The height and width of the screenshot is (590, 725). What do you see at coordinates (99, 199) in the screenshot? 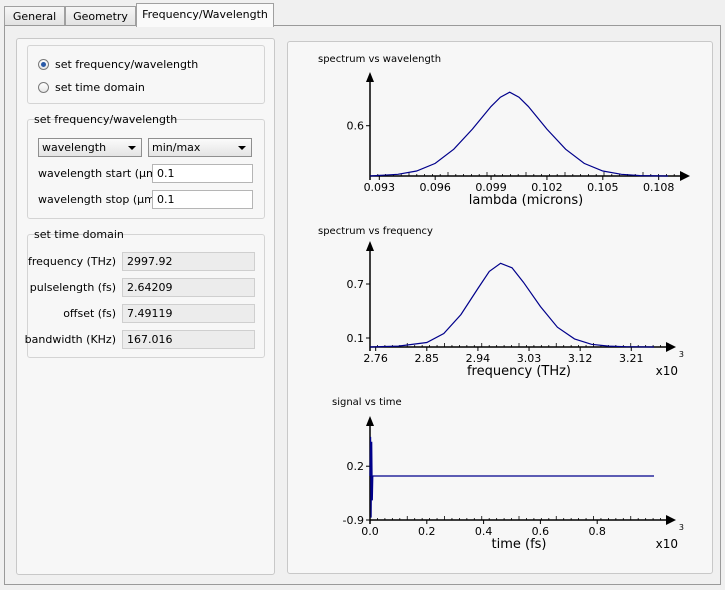
I see `wavelength-stop-label: wavelength stop (µm)` at bounding box center [99, 199].